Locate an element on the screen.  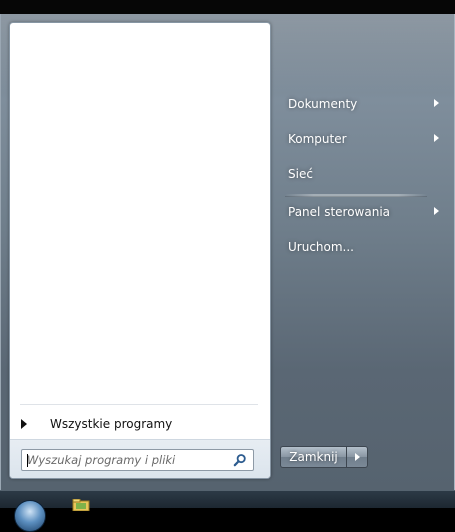
arrow-right-icon is located at coordinates (24, 424).